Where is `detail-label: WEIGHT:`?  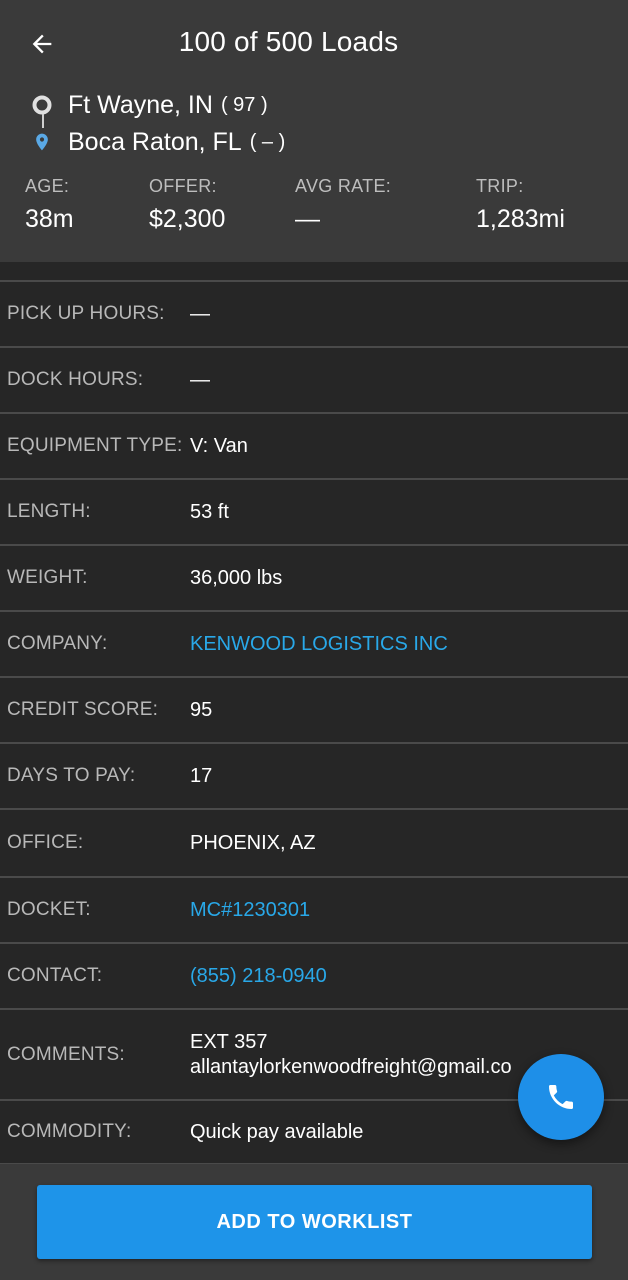
detail-label: WEIGHT: is located at coordinates (47, 577).